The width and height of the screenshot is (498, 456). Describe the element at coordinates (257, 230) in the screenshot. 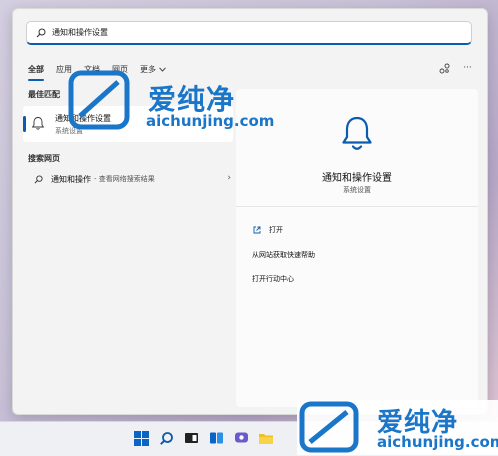

I see `open-icon` at that location.